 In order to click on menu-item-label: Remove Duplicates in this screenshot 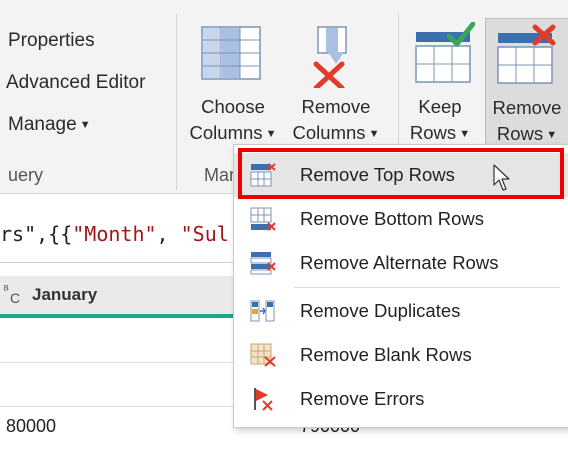, I will do `click(380, 310)`.